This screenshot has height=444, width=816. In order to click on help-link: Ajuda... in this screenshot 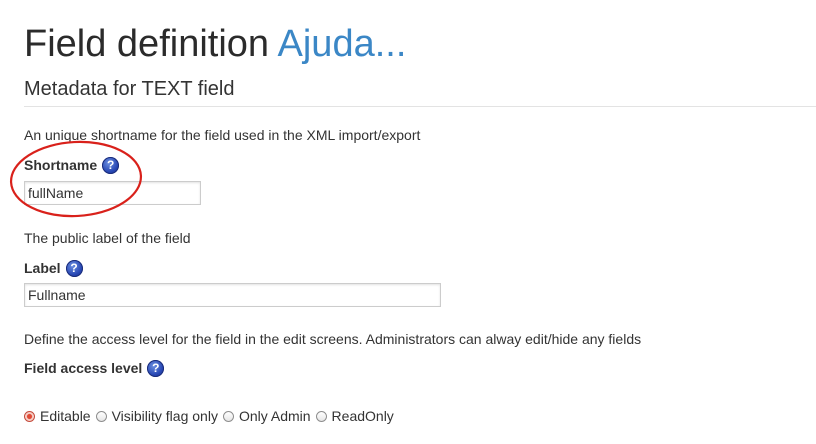, I will do `click(342, 44)`.